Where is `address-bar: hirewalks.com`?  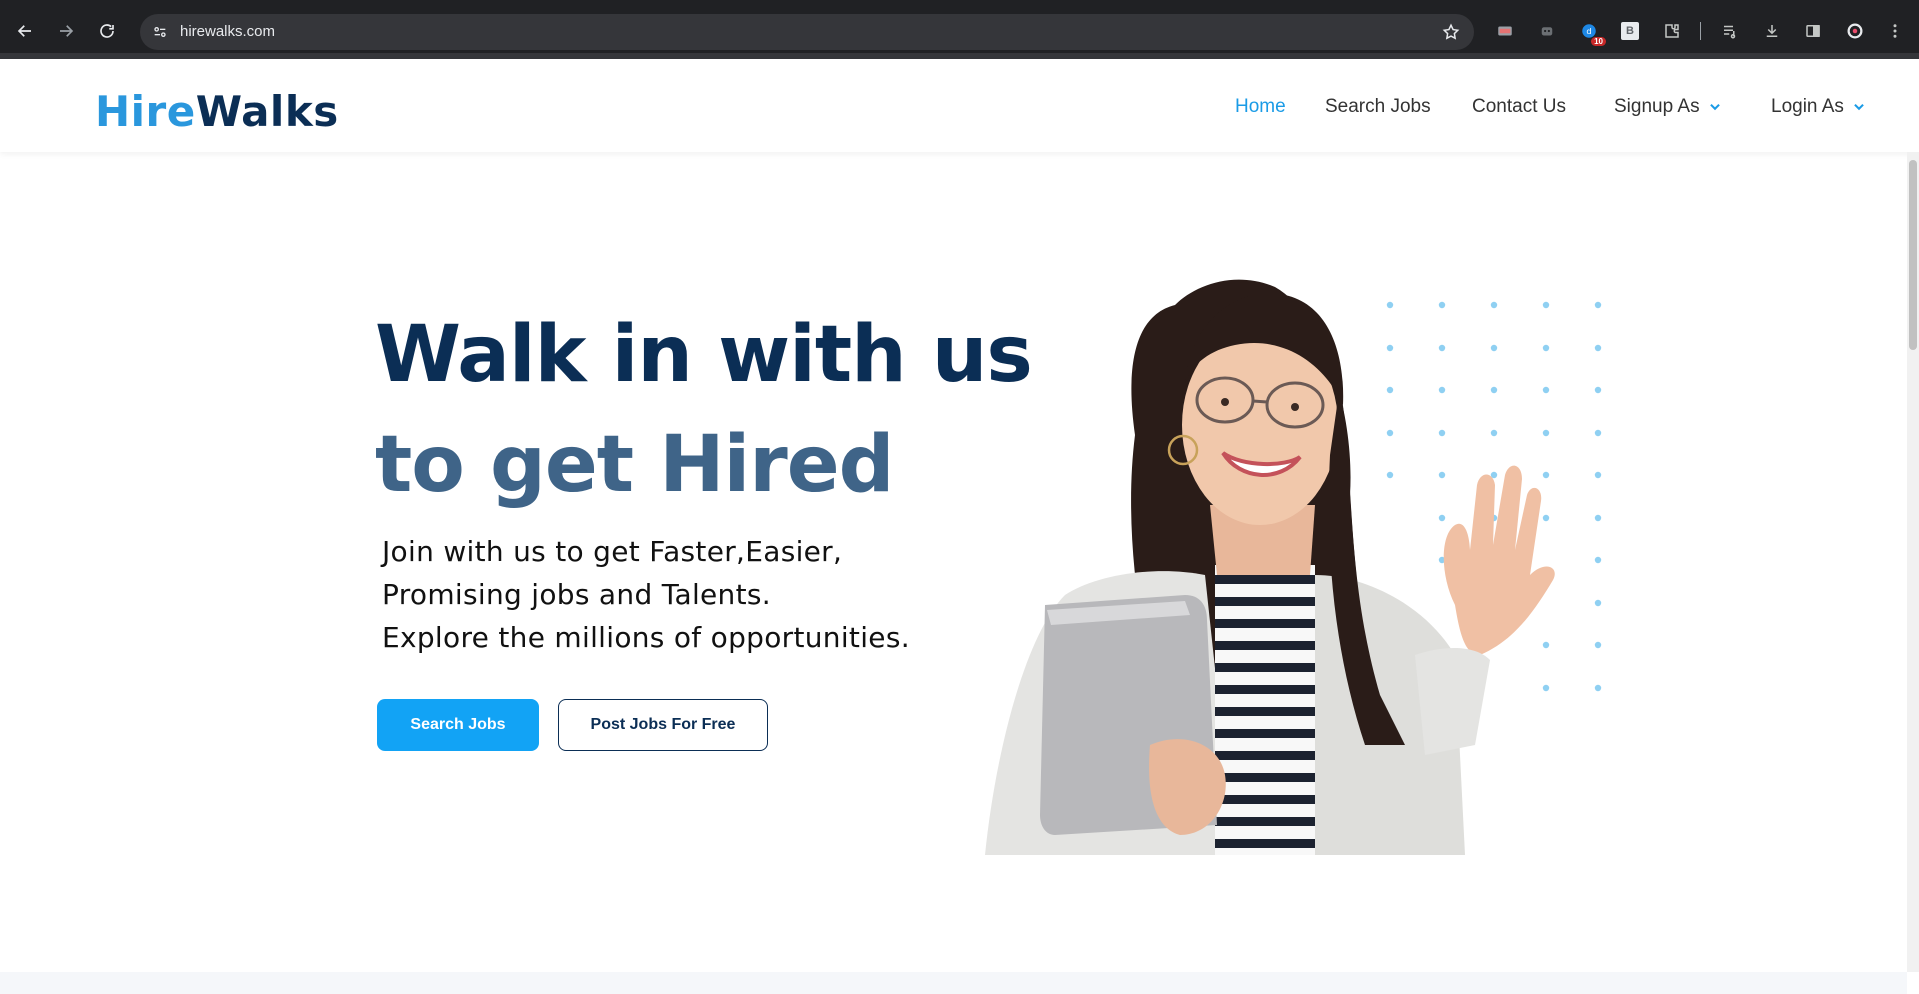 address-bar: hirewalks.com is located at coordinates (807, 32).